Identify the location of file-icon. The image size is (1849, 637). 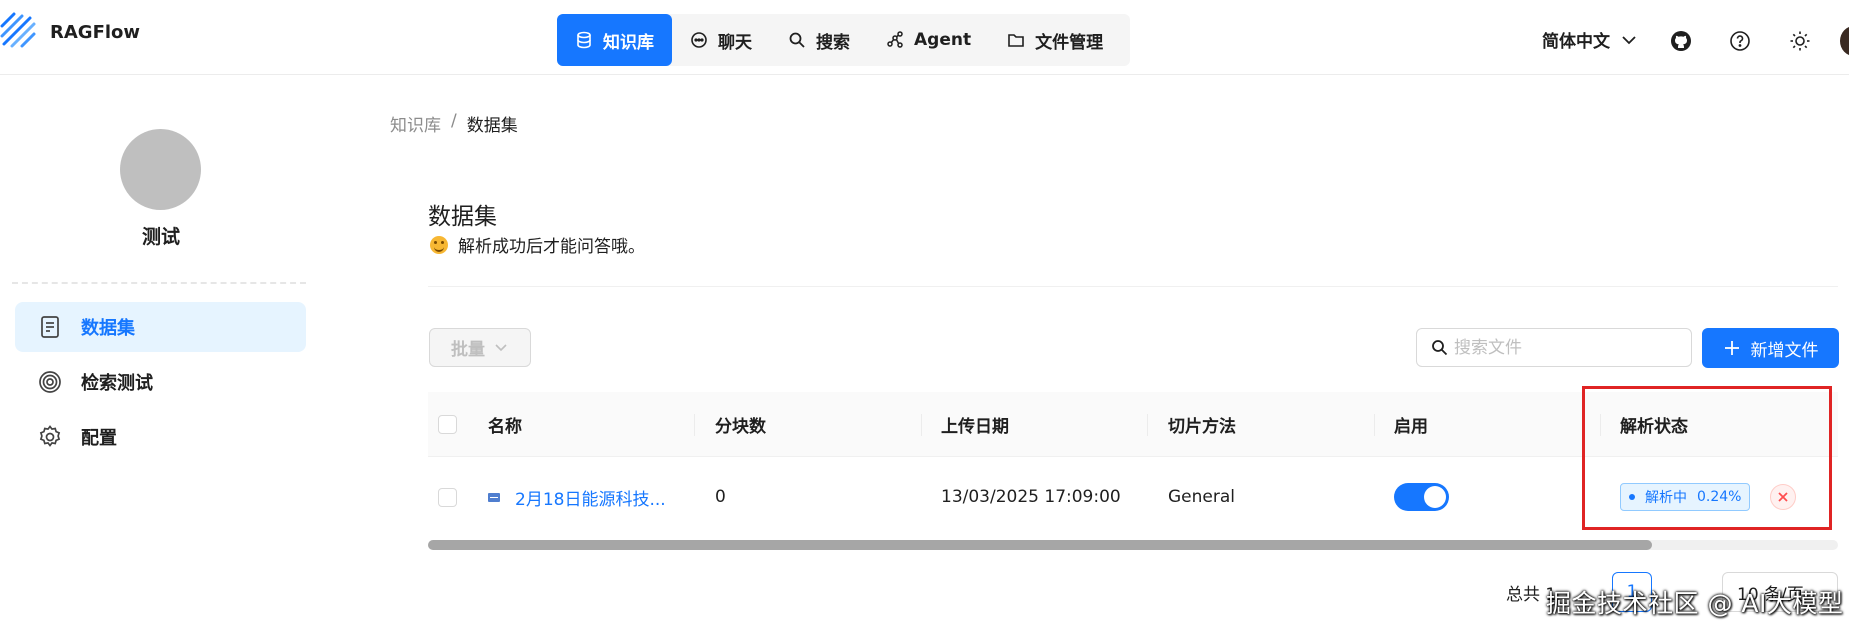
(494, 497).